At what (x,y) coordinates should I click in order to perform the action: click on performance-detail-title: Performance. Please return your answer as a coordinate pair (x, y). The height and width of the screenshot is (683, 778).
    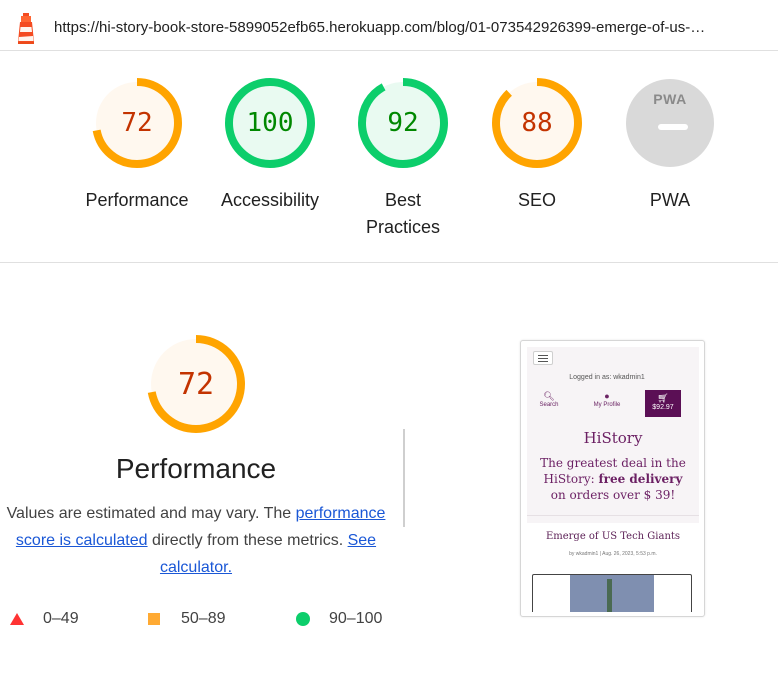
    Looking at the image, I should click on (196, 468).